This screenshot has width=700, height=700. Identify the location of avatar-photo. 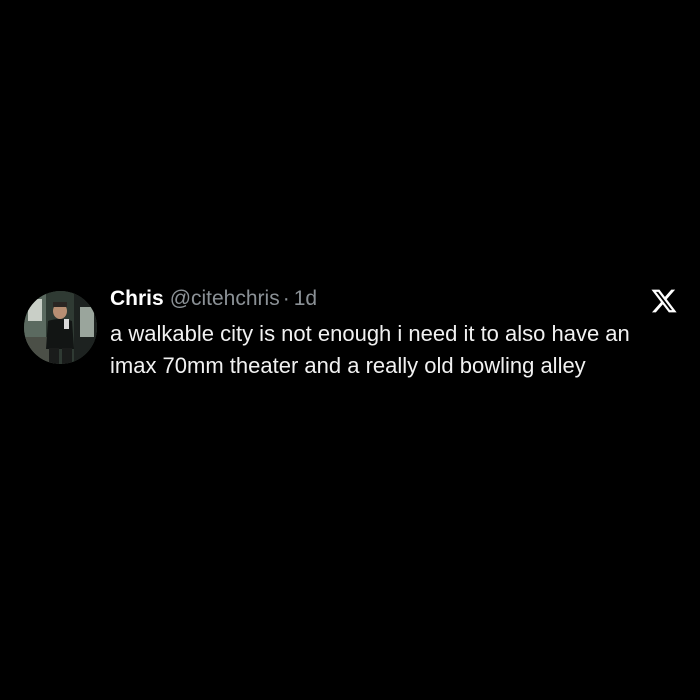
(60, 327).